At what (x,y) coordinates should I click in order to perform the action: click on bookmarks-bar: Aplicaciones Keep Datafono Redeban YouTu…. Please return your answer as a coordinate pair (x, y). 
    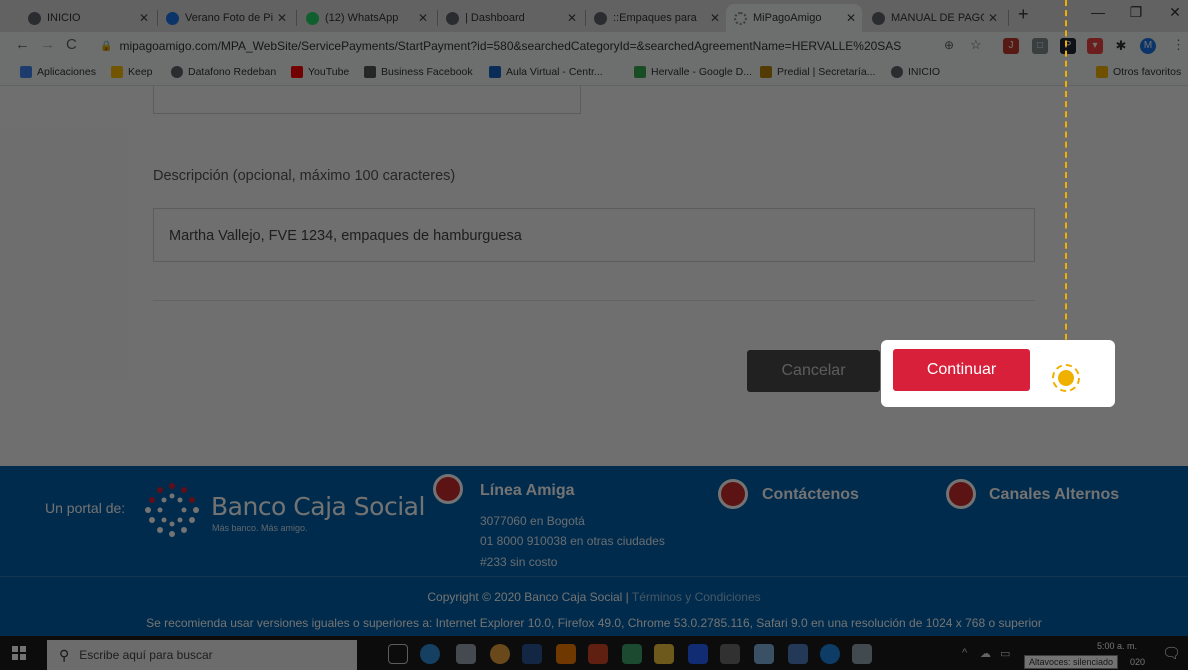
    Looking at the image, I should click on (594, 73).